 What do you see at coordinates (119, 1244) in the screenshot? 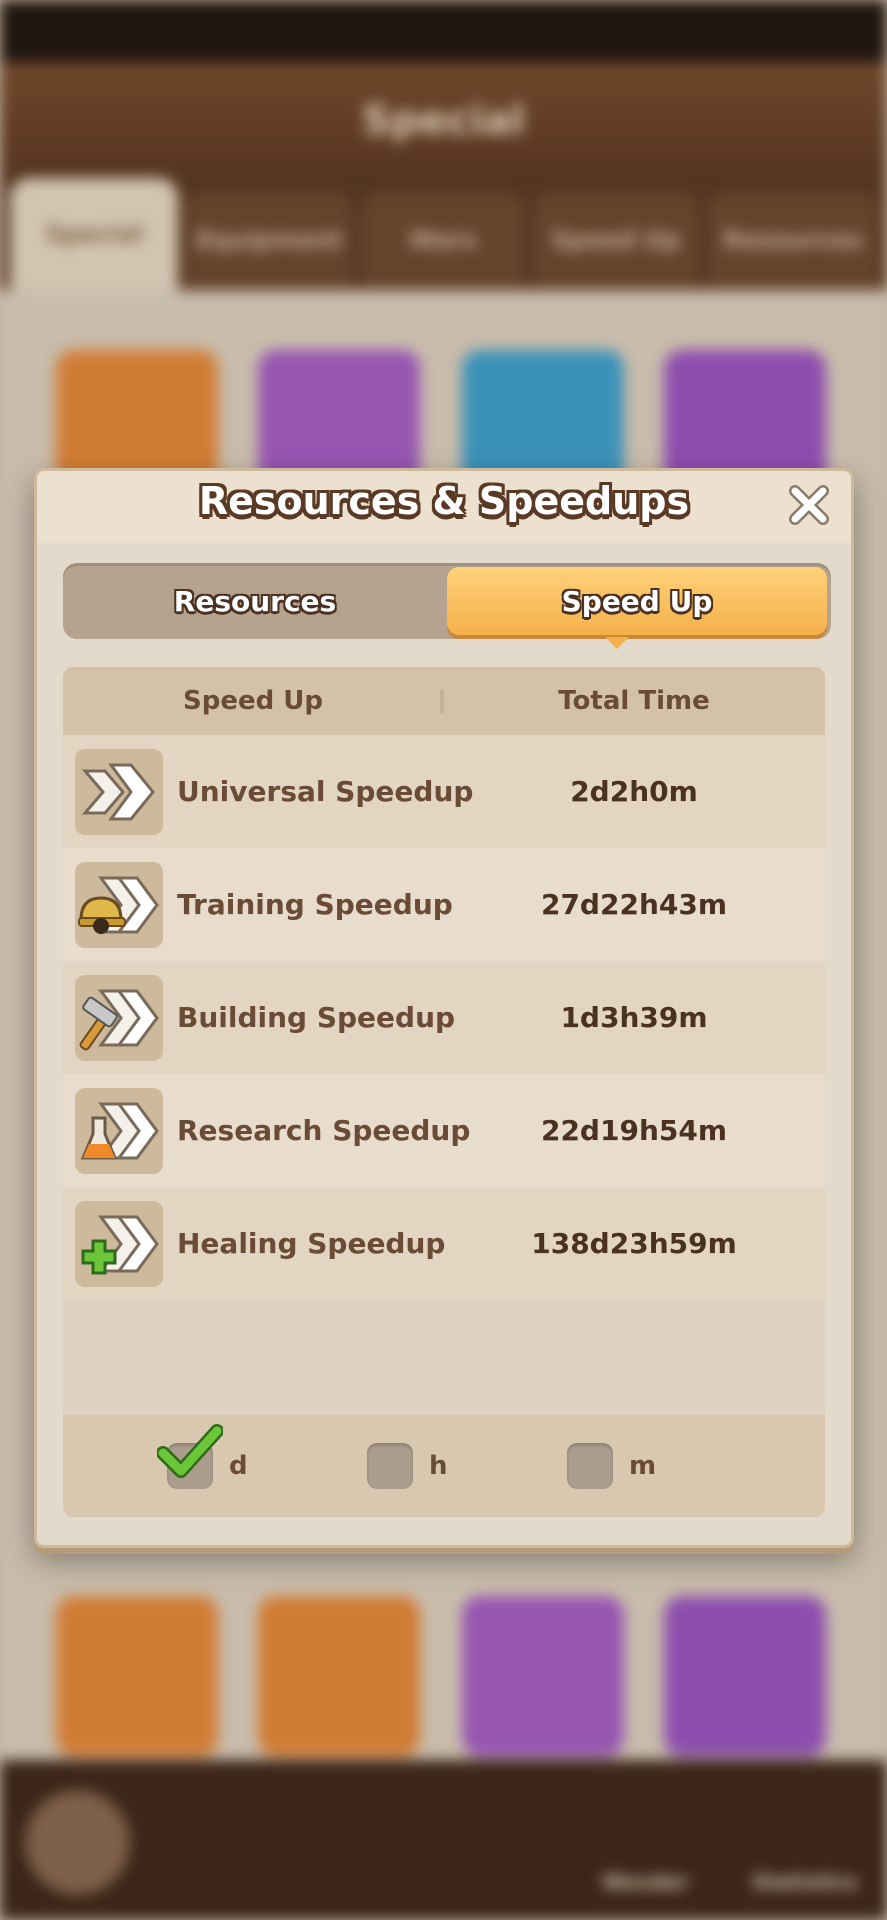
I see `healing-speedup-icon` at bounding box center [119, 1244].